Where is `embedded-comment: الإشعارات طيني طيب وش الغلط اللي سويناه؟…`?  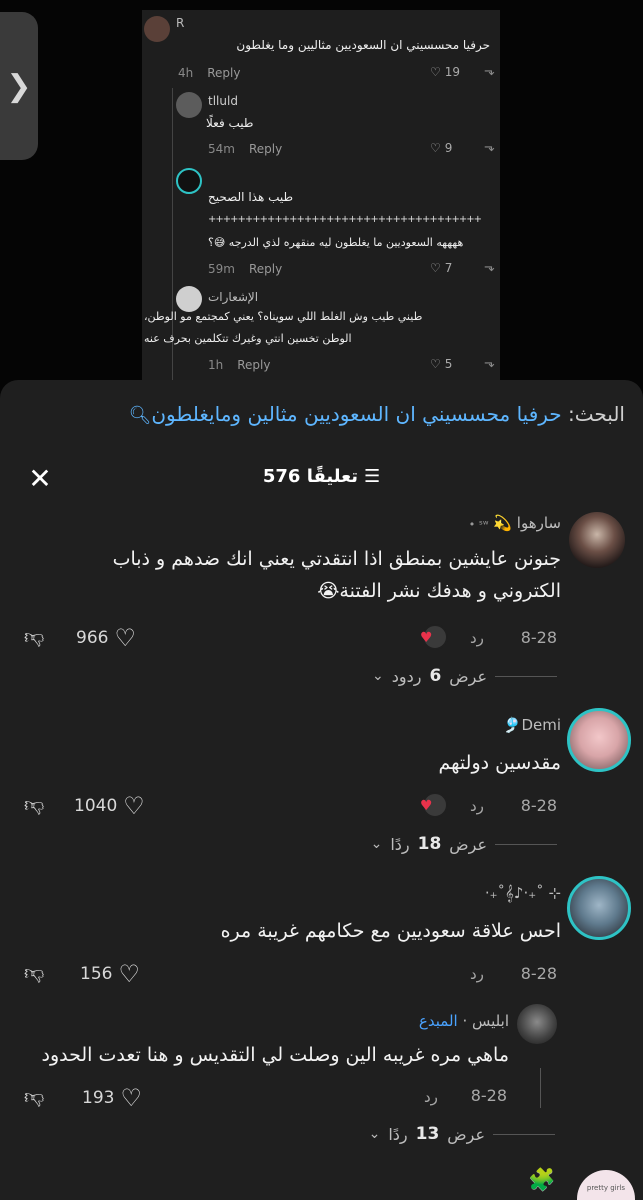
embedded-comment: الإشعارات طيني طيب وش الغلط اللي سويناه؟… is located at coordinates (321, 330).